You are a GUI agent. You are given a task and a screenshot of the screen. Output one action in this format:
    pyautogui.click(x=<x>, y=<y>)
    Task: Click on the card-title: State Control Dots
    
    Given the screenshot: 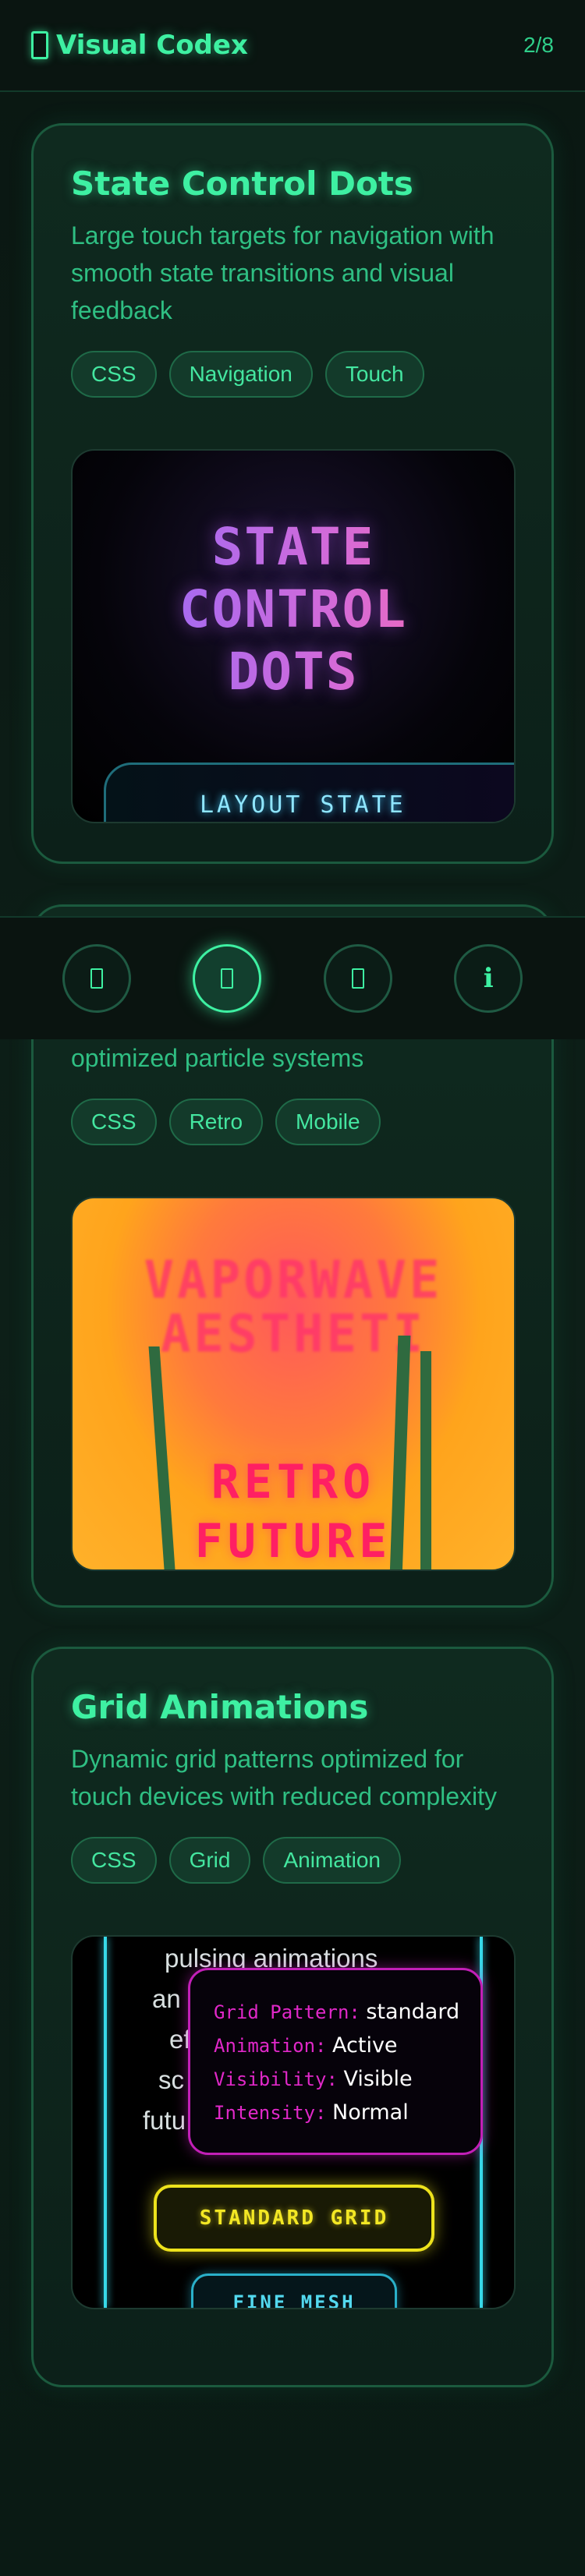 What is the action you would take?
    pyautogui.click(x=242, y=184)
    